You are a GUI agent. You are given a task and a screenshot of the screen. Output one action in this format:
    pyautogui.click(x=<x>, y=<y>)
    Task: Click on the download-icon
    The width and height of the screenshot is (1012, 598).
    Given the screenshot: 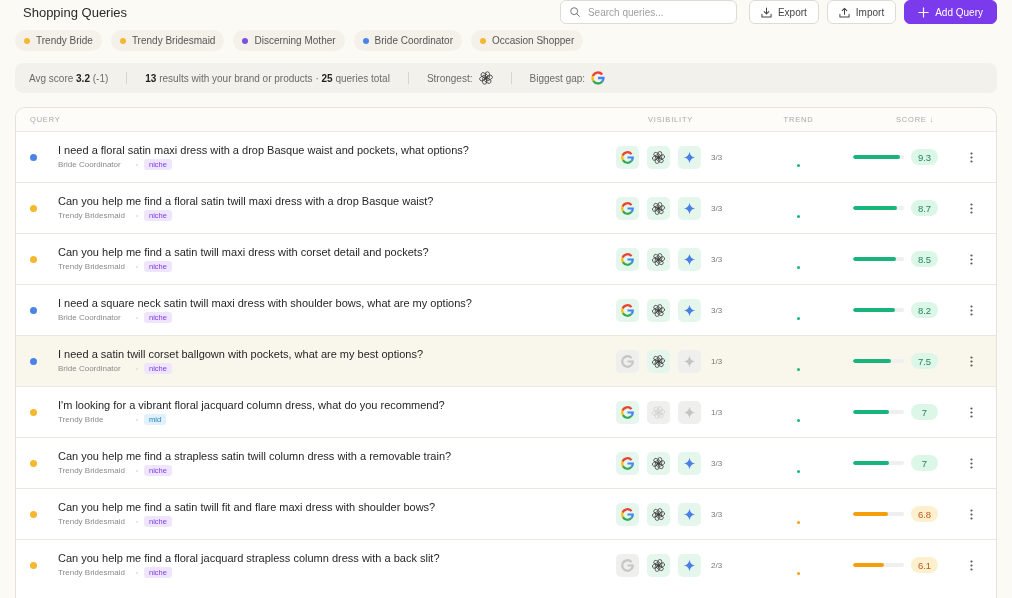 What is the action you would take?
    pyautogui.click(x=766, y=12)
    